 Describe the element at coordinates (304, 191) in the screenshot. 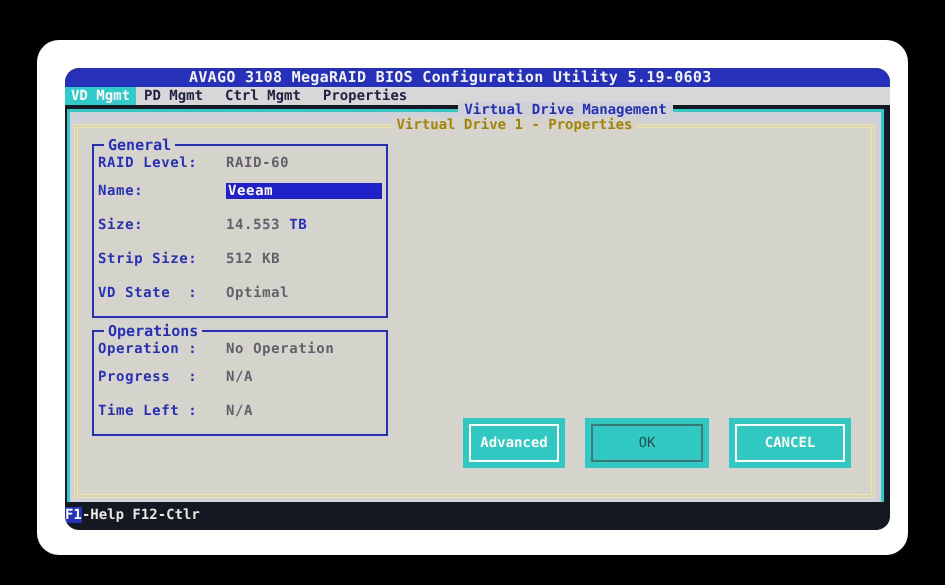

I see `name-field: Veeam` at that location.